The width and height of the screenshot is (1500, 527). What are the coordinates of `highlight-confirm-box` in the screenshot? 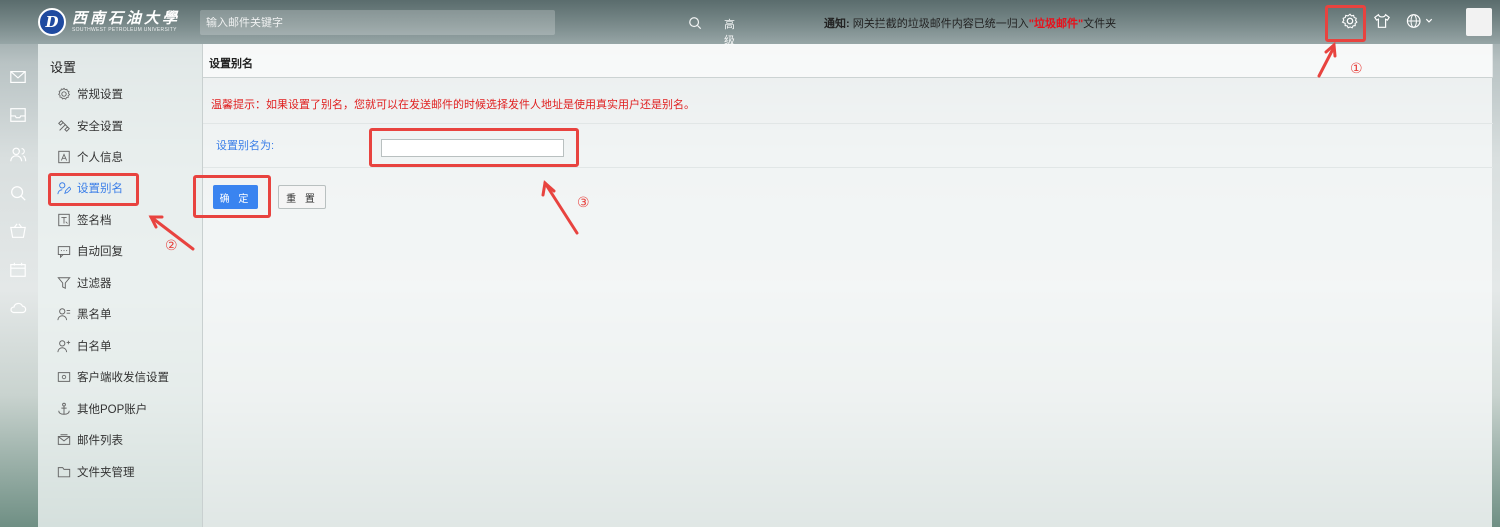 It's located at (232, 196).